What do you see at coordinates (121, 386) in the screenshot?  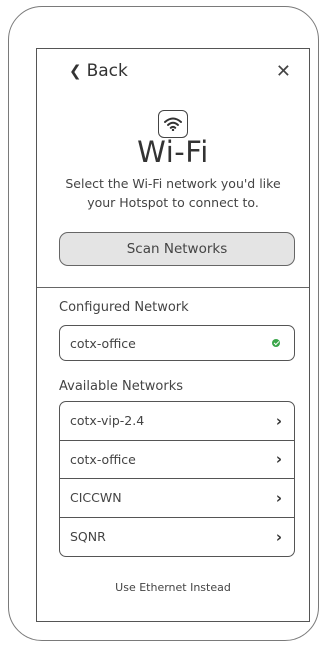 I see `available-networks-label: Available Networks` at bounding box center [121, 386].